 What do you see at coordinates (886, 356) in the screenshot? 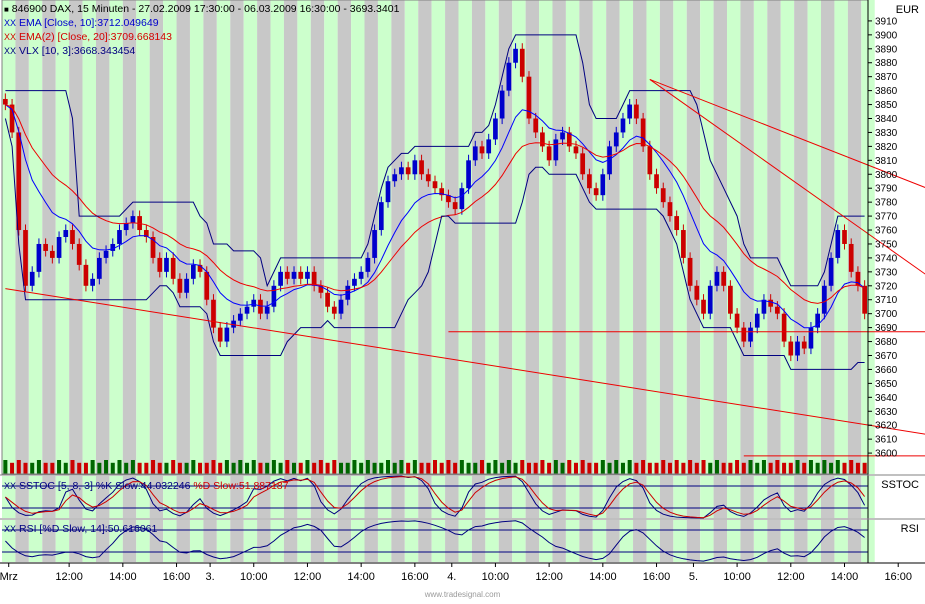
I see `y-tick-label: 3670` at bounding box center [886, 356].